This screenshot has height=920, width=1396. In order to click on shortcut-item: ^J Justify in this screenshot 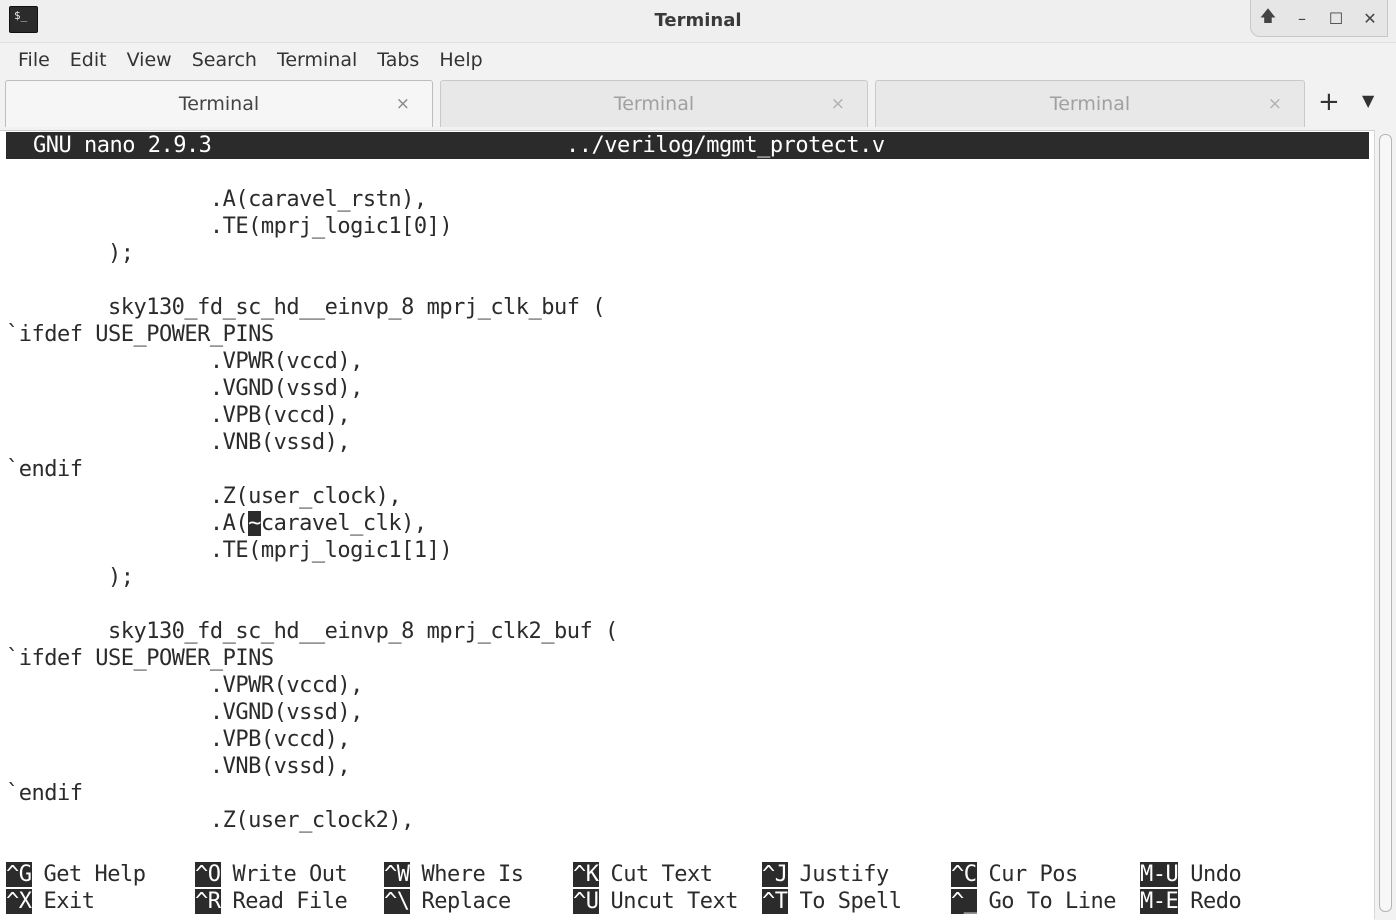, I will do `click(825, 874)`.